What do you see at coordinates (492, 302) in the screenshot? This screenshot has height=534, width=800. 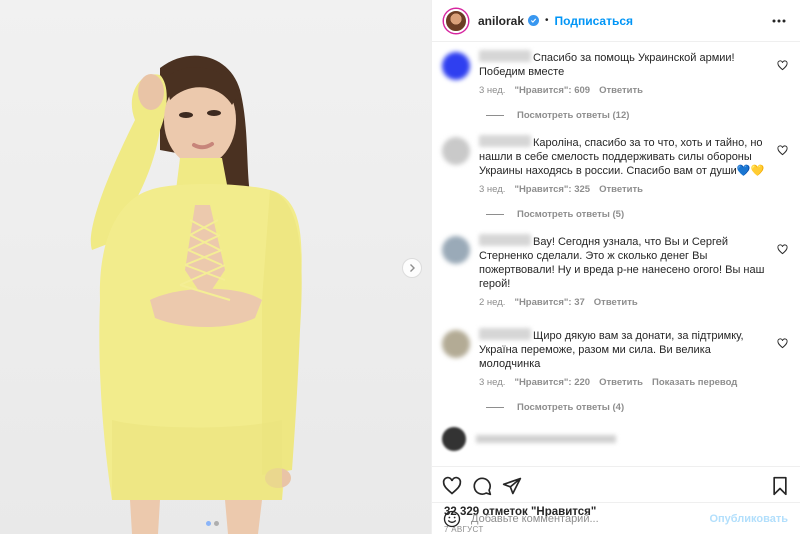 I see `comment-time: 2 нед.` at bounding box center [492, 302].